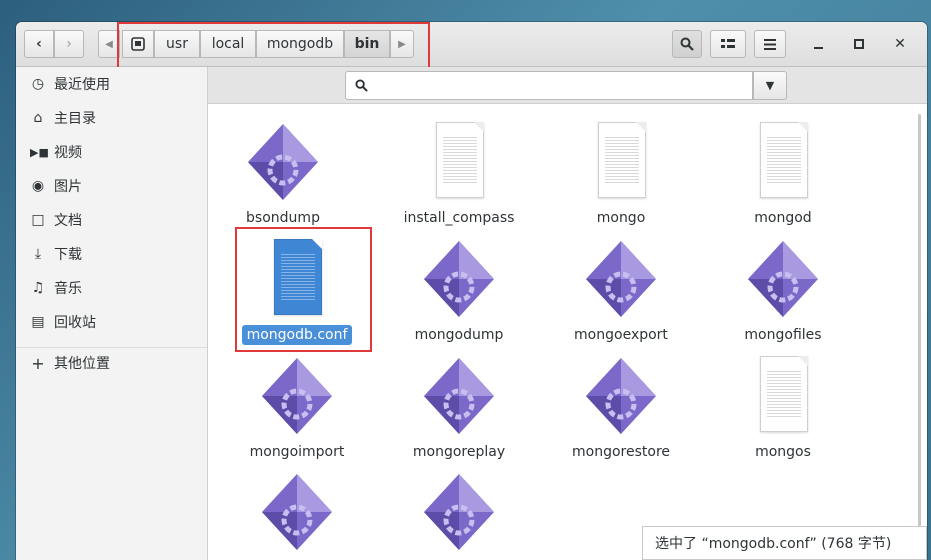 Image resolution: width=931 pixels, height=560 pixels. I want to click on forward-button: ›, so click(69, 44).